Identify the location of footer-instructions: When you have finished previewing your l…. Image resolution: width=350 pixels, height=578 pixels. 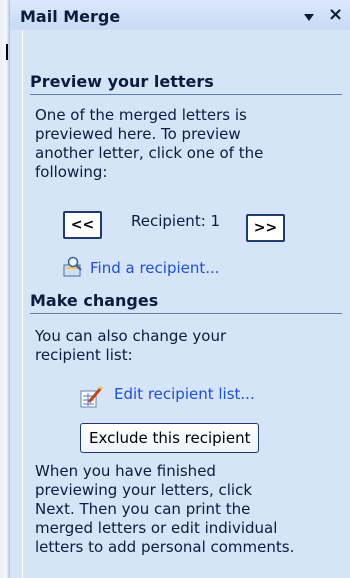
(164, 509).